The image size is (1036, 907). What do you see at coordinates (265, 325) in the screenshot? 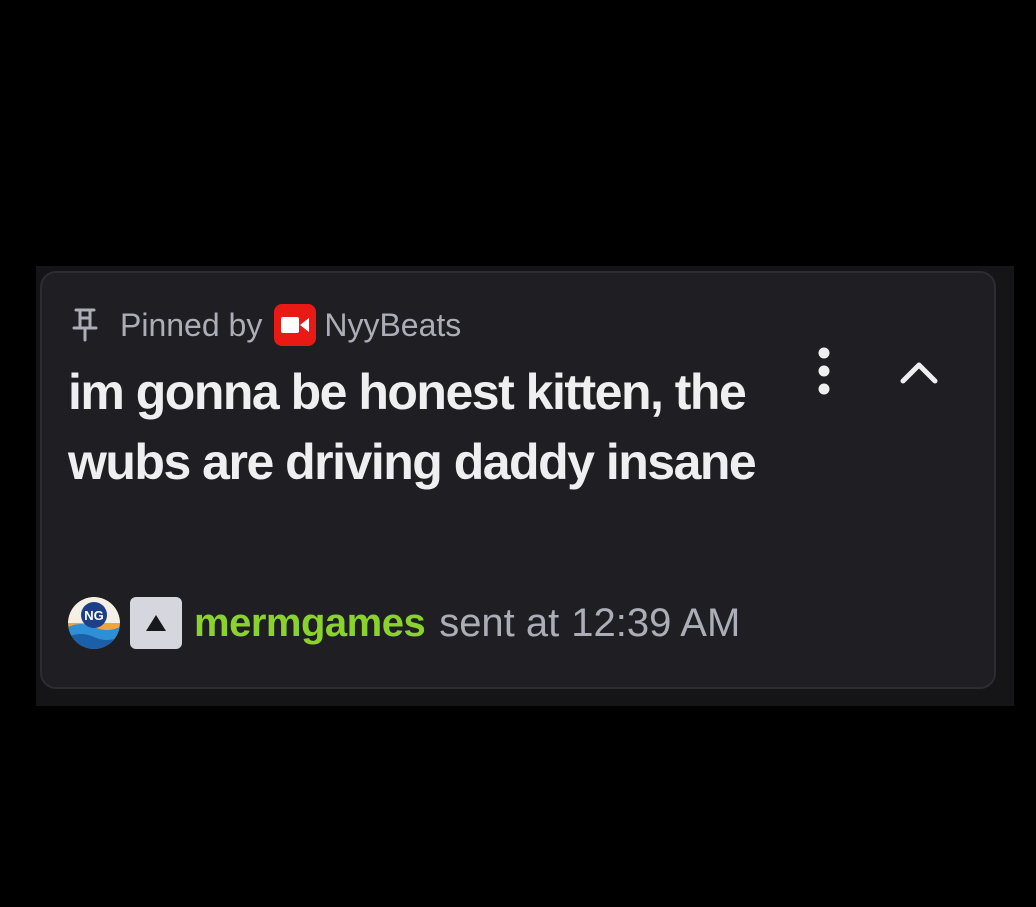
I see `pinned-by-row: Pinned by NyyBeats` at bounding box center [265, 325].